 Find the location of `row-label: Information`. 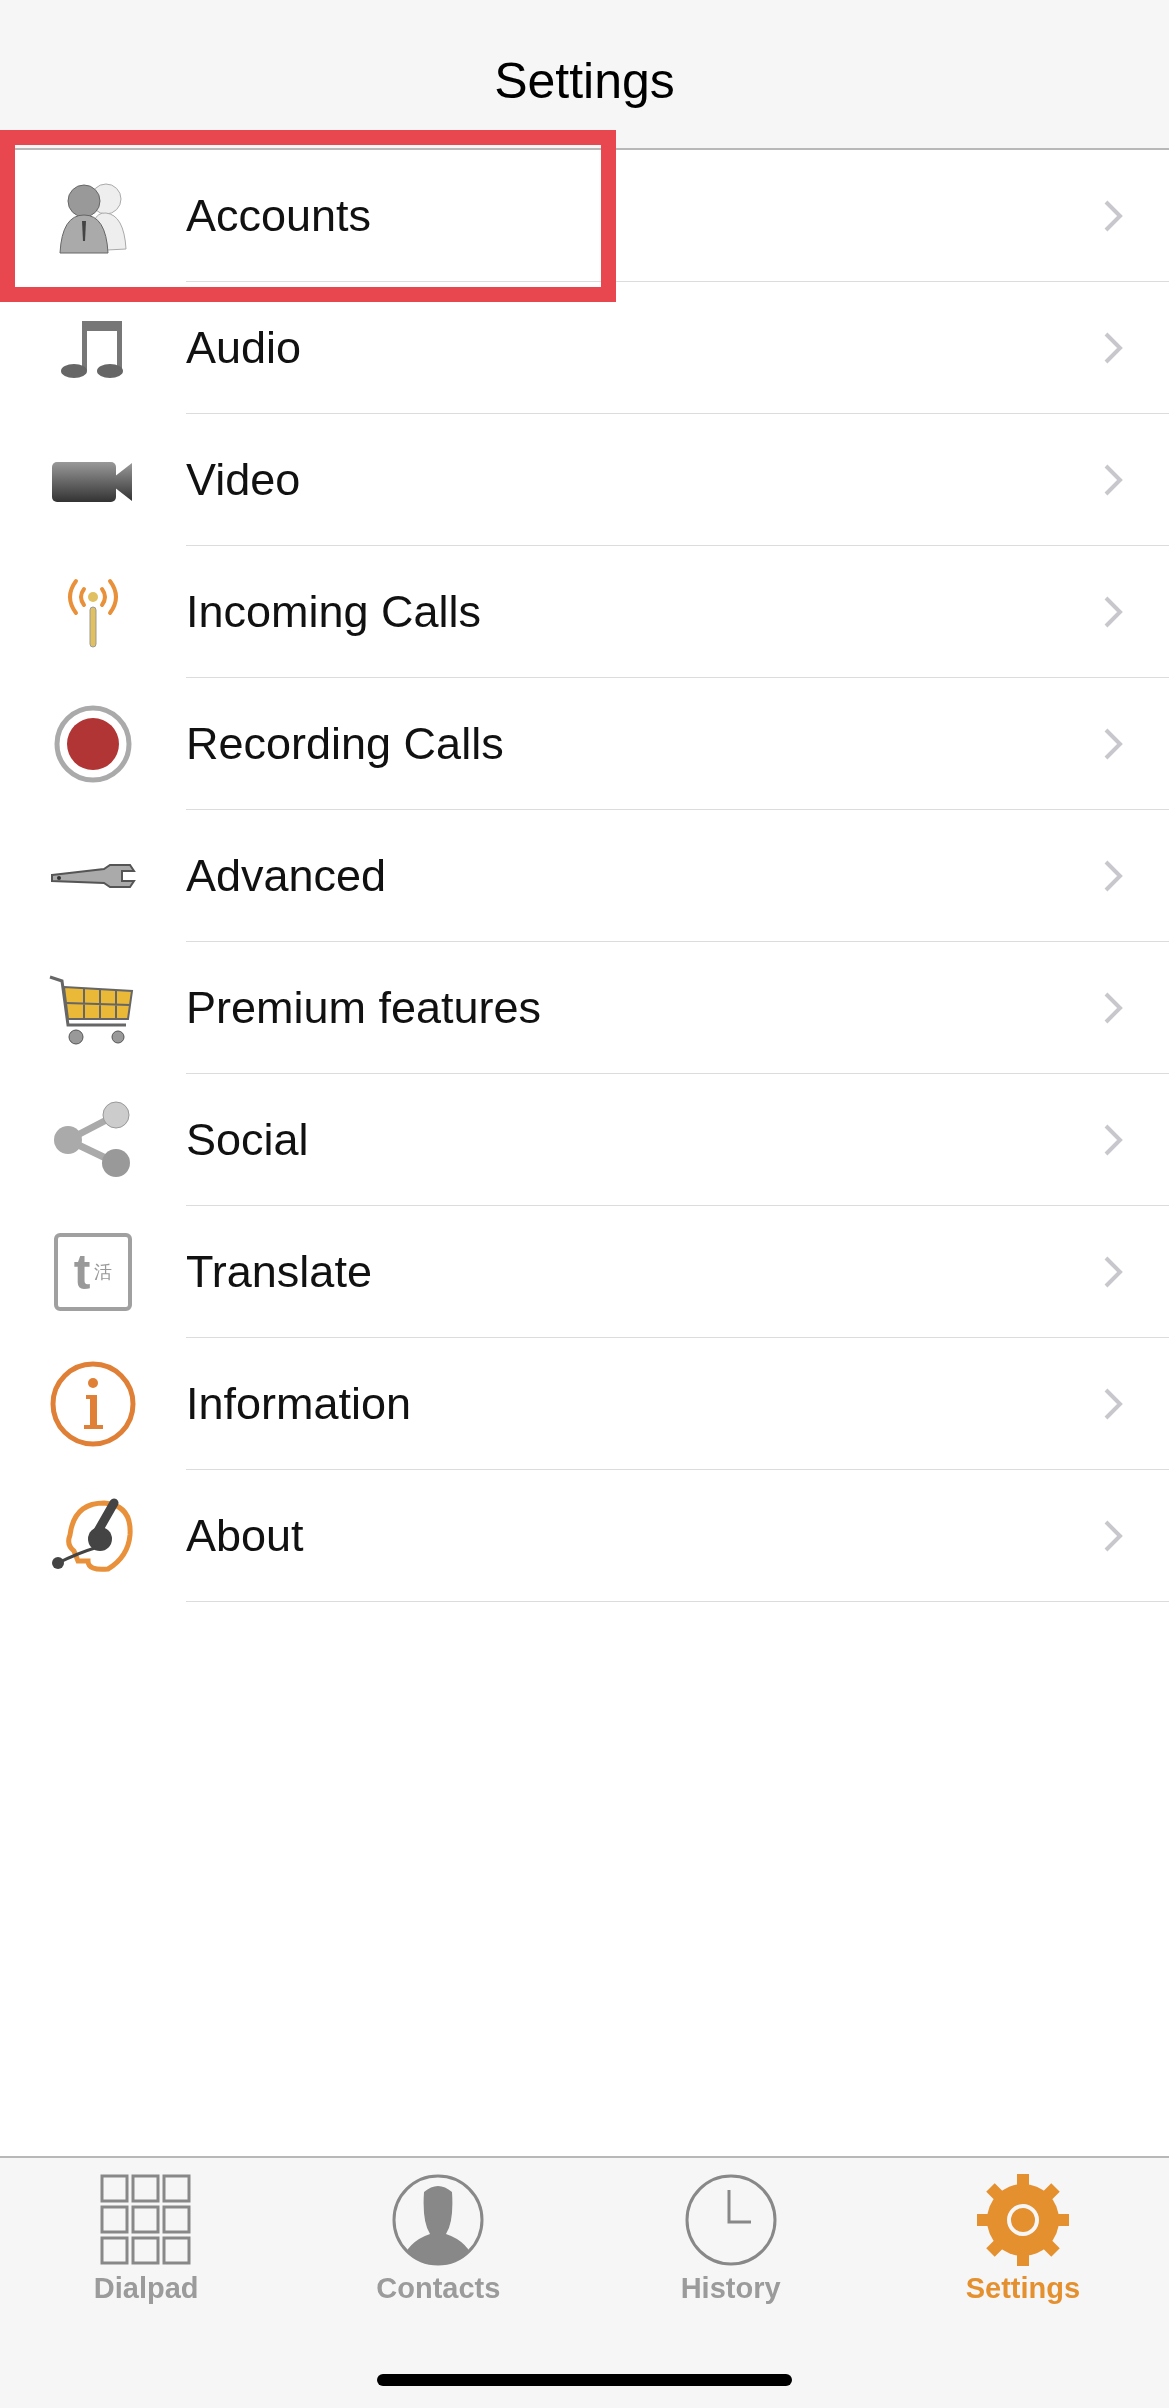

row-label: Information is located at coordinates (299, 1403).